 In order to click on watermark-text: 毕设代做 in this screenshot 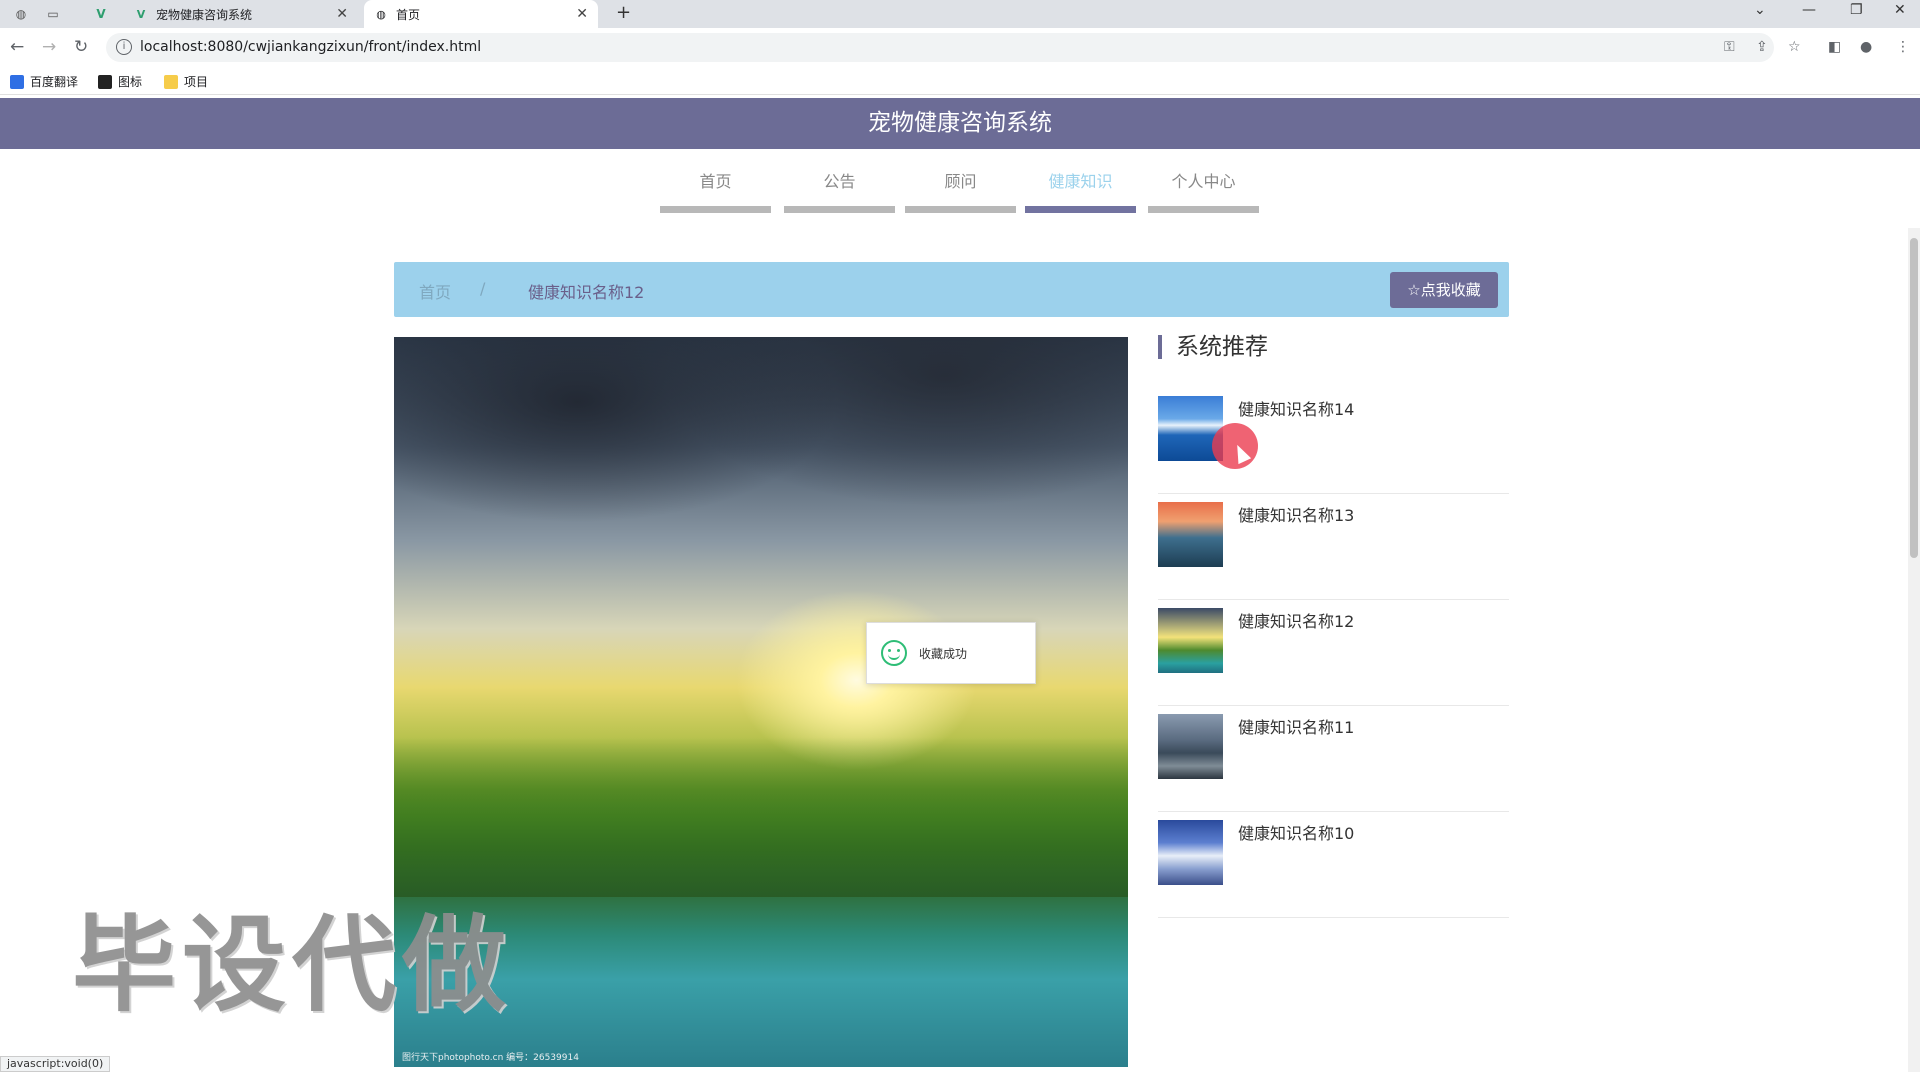, I will do `click(292, 965)`.